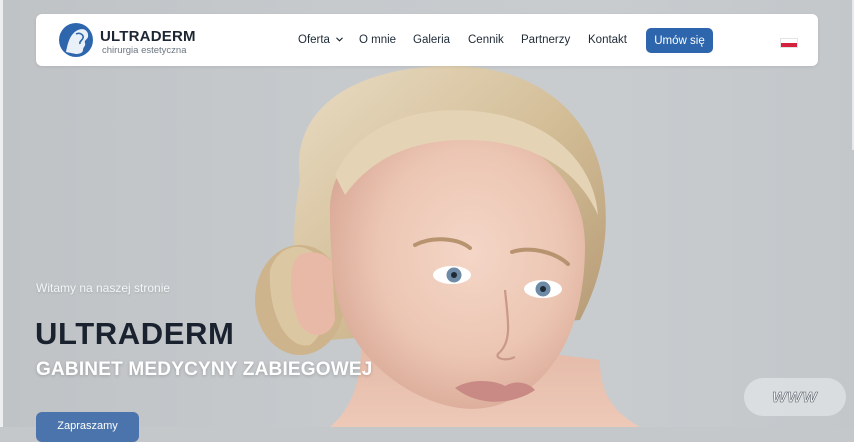 This screenshot has height=442, width=854. I want to click on hero-welcome-text: Witamy na naszej stronie, so click(103, 288).